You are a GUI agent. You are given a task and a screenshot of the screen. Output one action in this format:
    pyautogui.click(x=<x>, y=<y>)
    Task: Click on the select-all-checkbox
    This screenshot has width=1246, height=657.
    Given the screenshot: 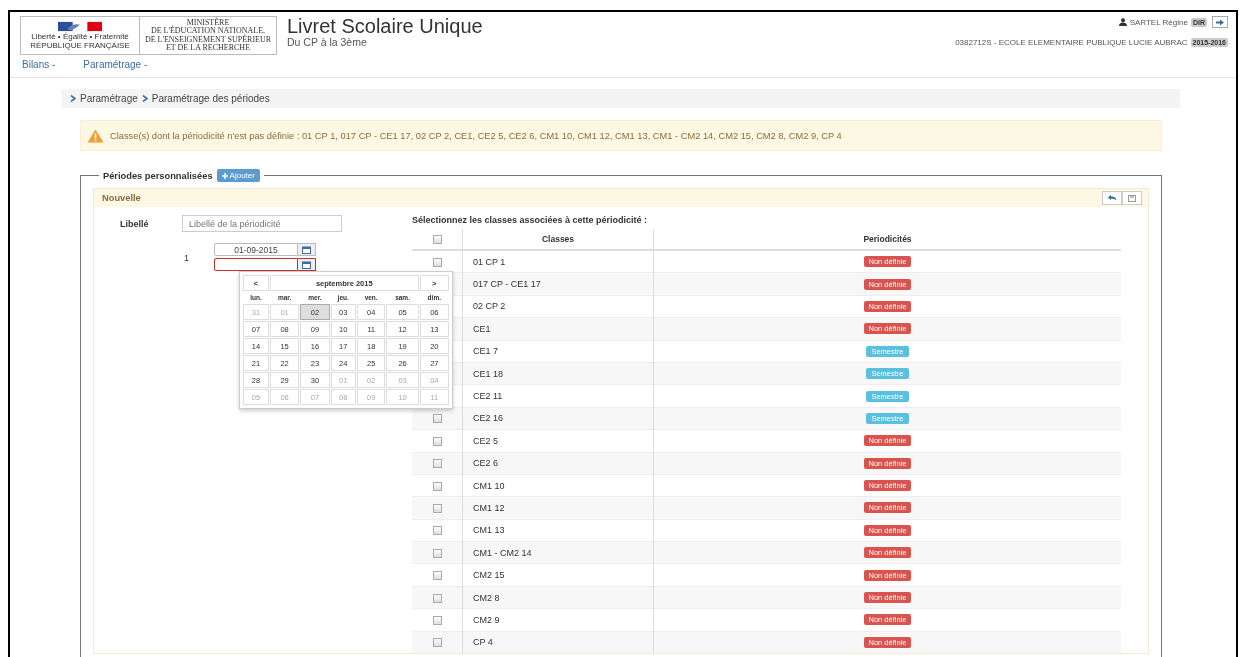 What is the action you would take?
    pyautogui.click(x=437, y=240)
    